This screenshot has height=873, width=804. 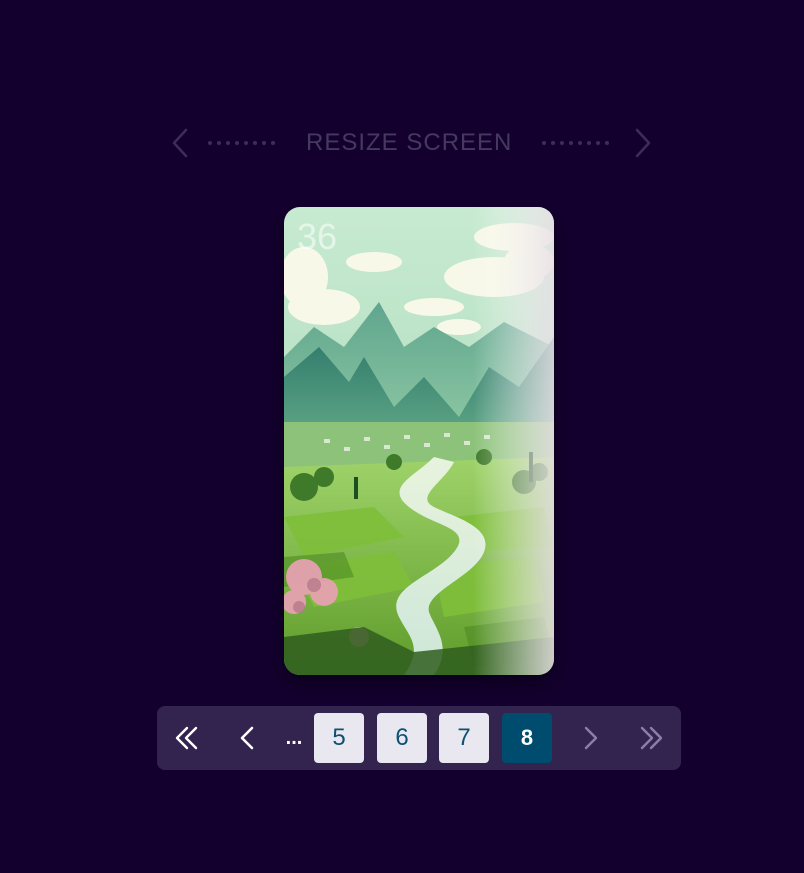 What do you see at coordinates (402, 738) in the screenshot?
I see `page-6-button: 6` at bounding box center [402, 738].